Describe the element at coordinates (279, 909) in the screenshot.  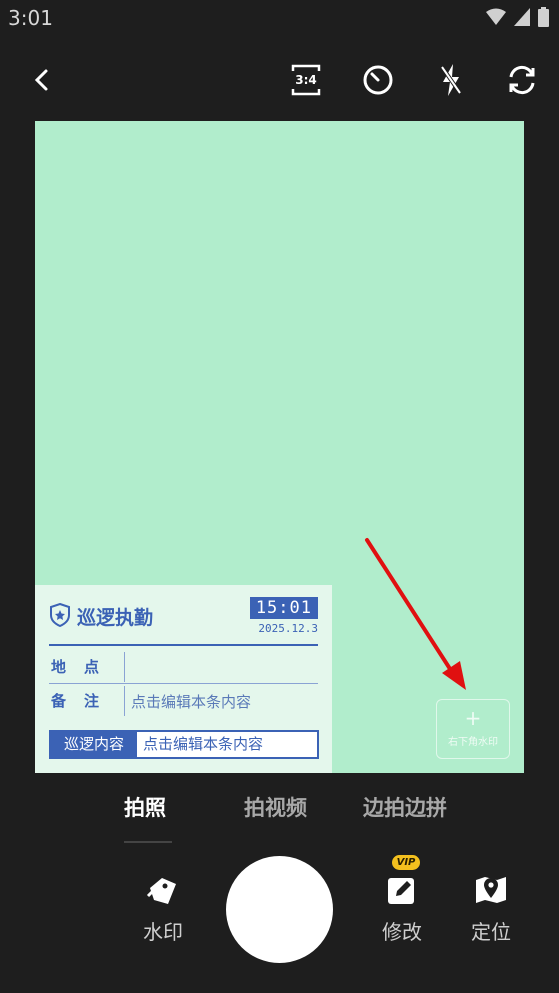
I see `shutter-button` at that location.